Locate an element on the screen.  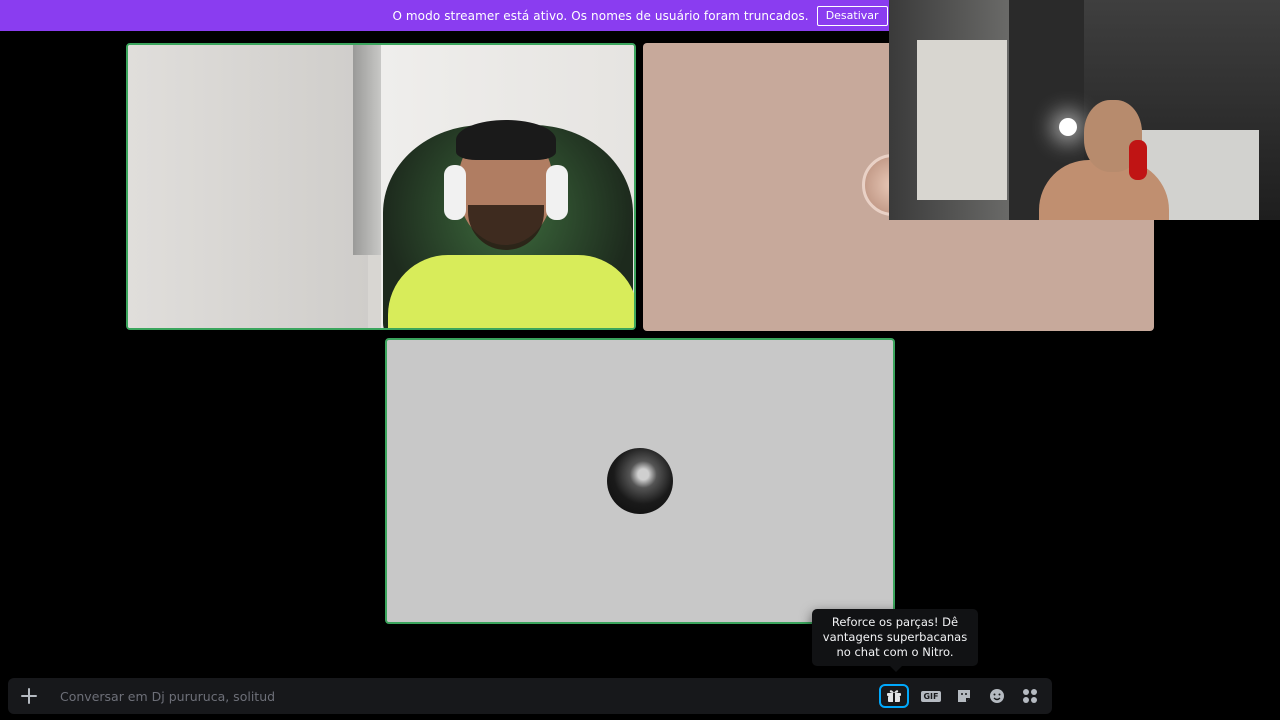
chat-actions: GIF is located at coordinates (960, 696).